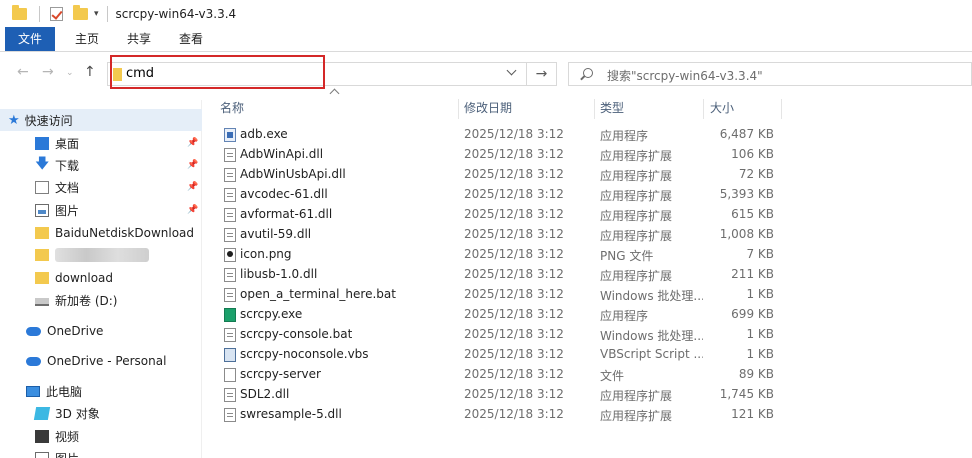 The height and width of the screenshot is (458, 972). I want to click on sidebar-item-3d-objects: 3D 对象, so click(101, 413).